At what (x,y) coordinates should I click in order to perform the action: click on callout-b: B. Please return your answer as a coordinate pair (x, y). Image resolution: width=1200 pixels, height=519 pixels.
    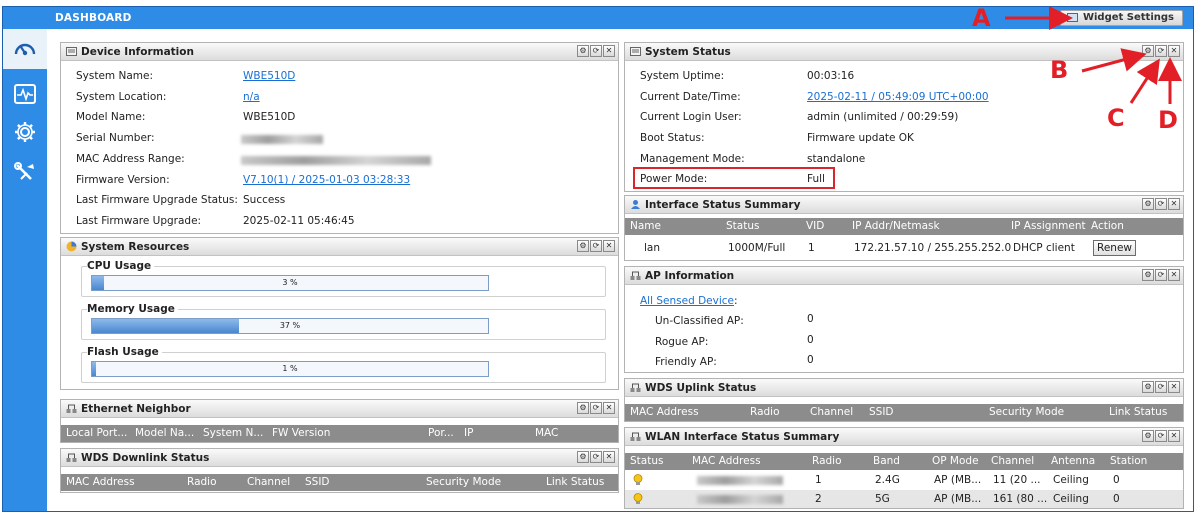
    Looking at the image, I should click on (1059, 70).